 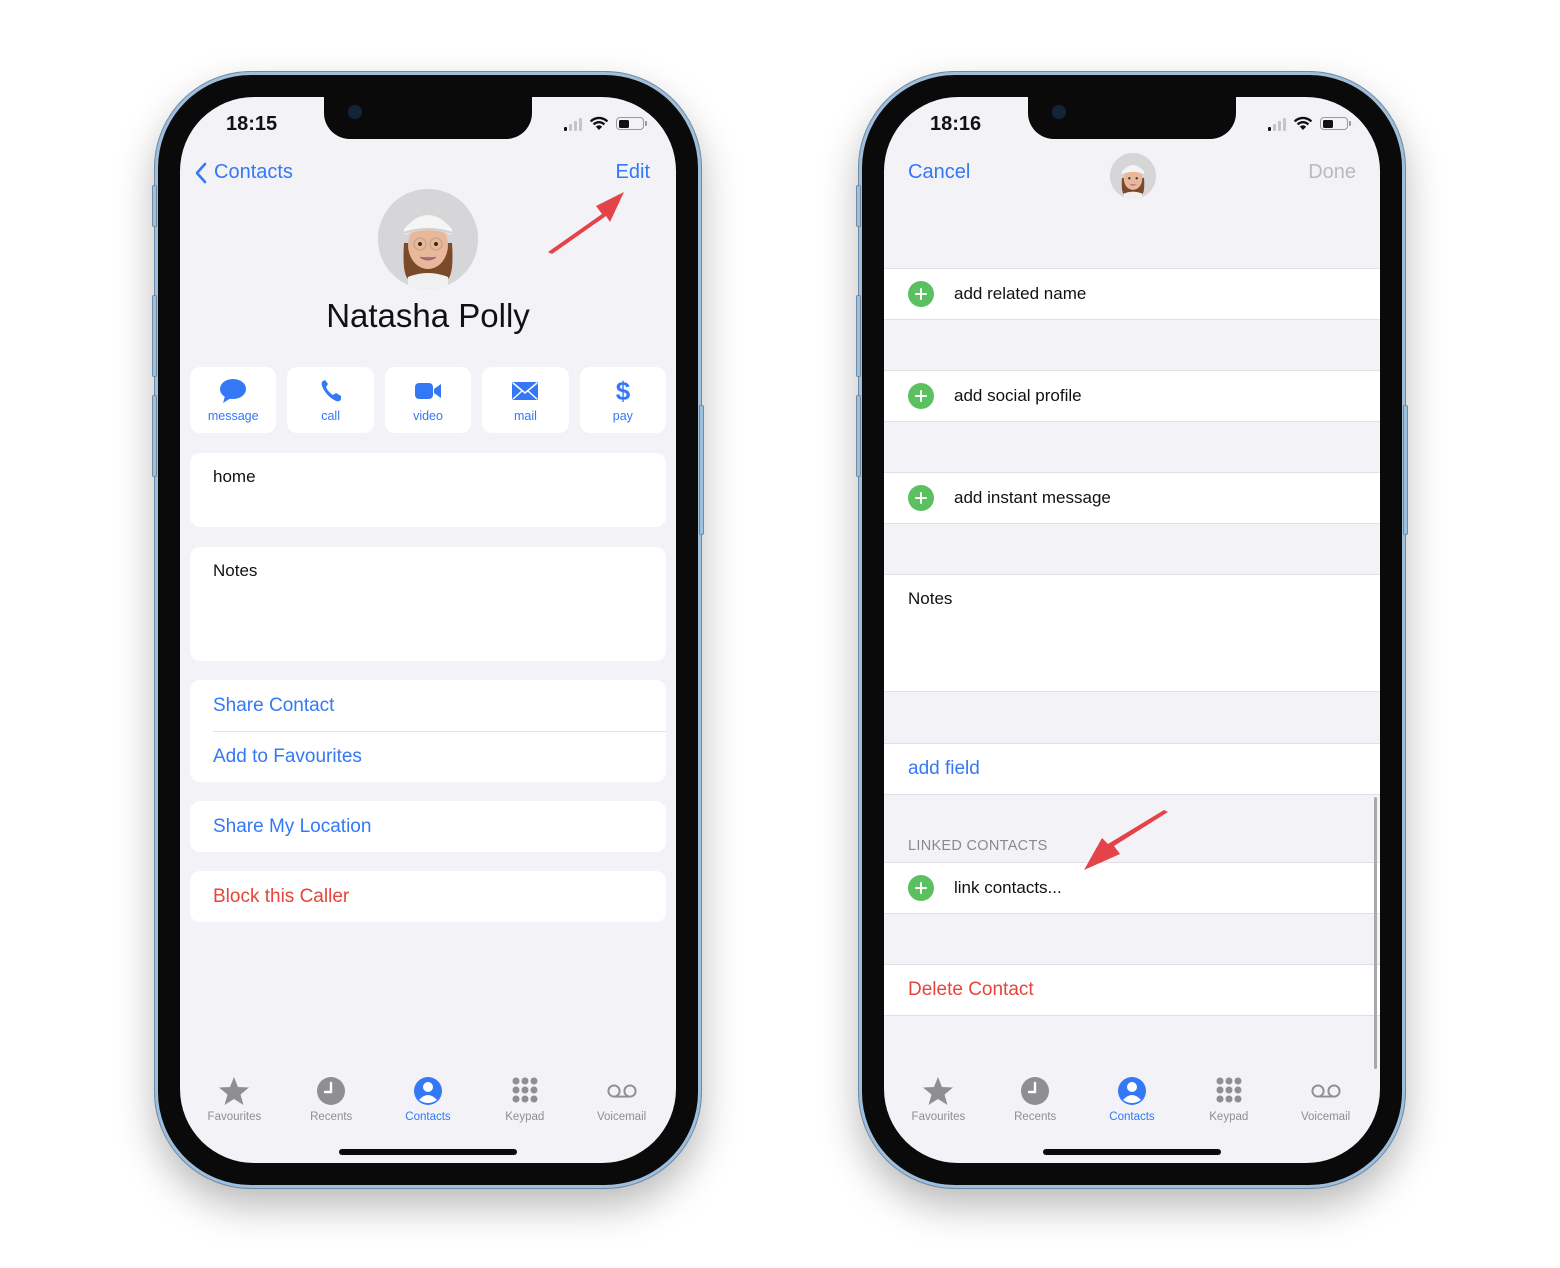 I want to click on message-label: message, so click(x=233, y=415).